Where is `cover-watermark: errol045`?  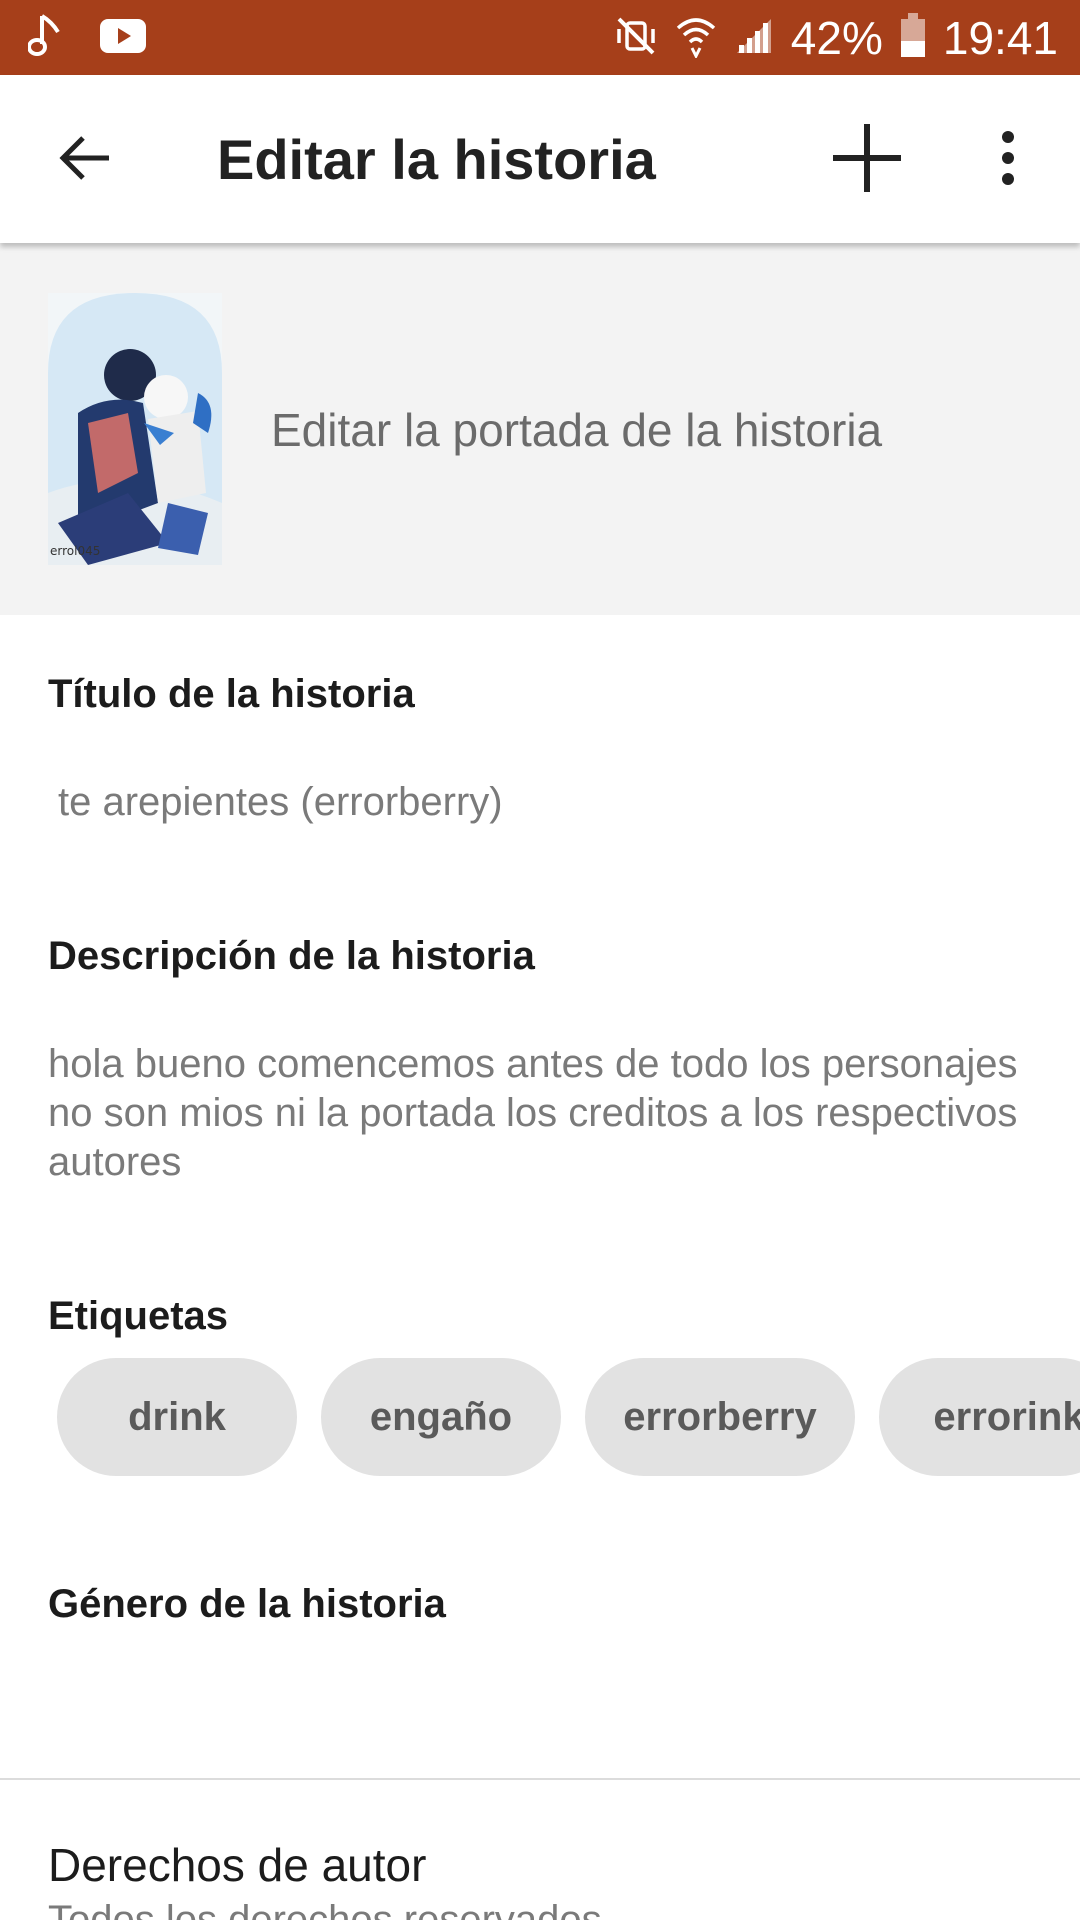
cover-watermark: errol045 is located at coordinates (75, 551).